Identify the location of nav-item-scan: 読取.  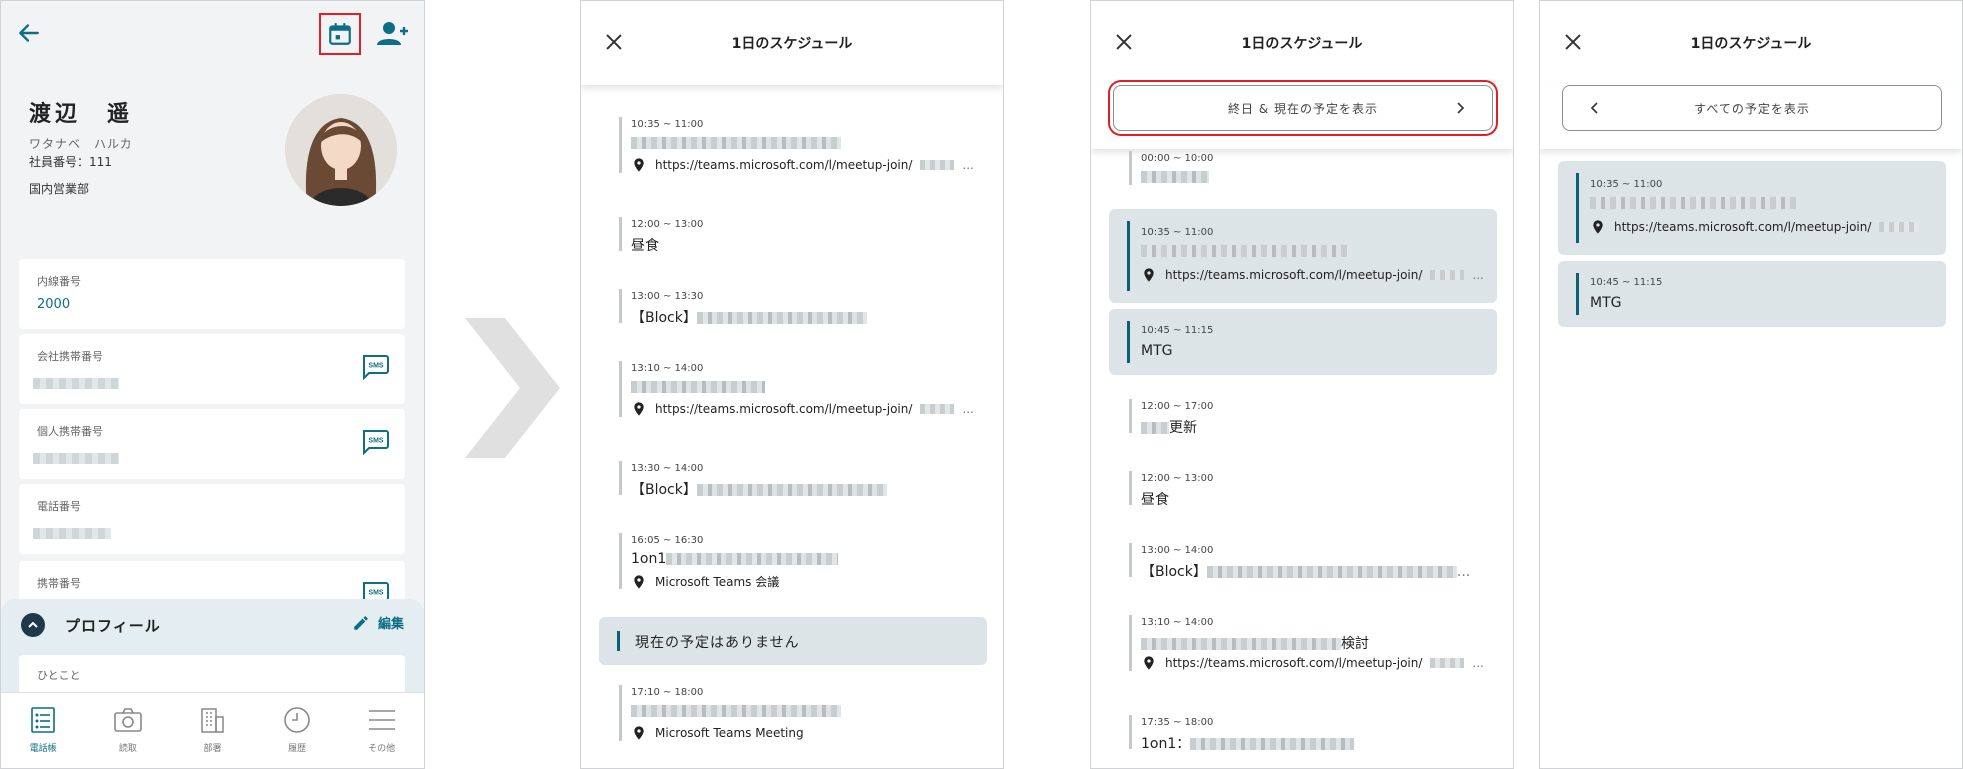
(128, 730).